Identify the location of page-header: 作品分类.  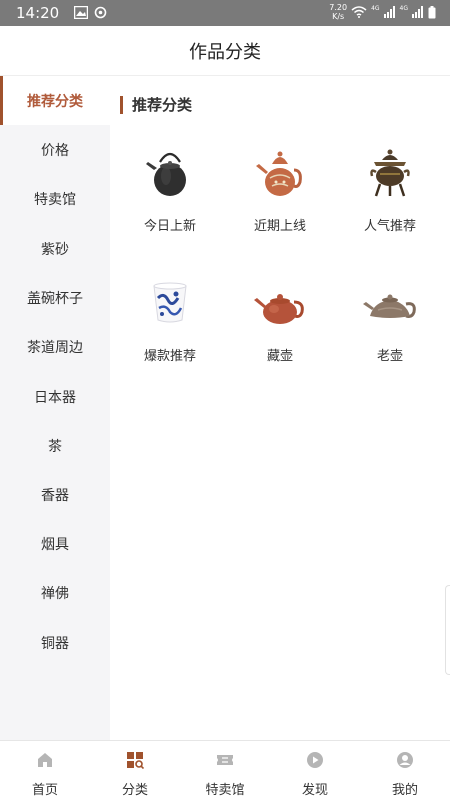
(225, 51).